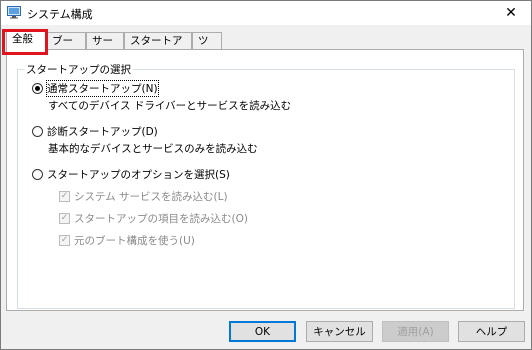 This screenshot has width=532, height=350. Describe the element at coordinates (134, 241) in the screenshot. I see `use-original-boot-config-label: 元のブート構成を使う(U)` at that location.